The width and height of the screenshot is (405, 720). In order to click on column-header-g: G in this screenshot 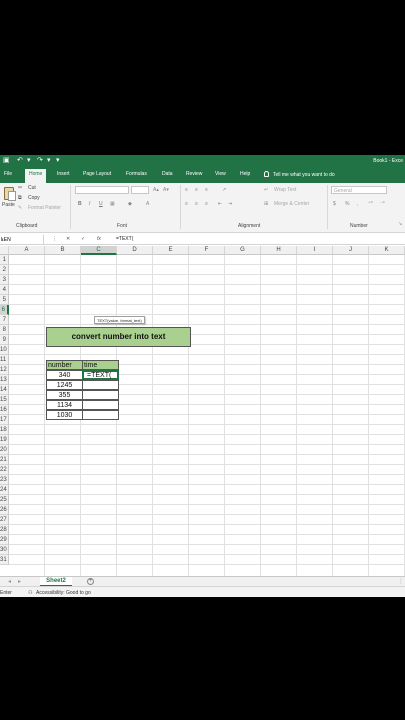, I will do `click(243, 250)`.